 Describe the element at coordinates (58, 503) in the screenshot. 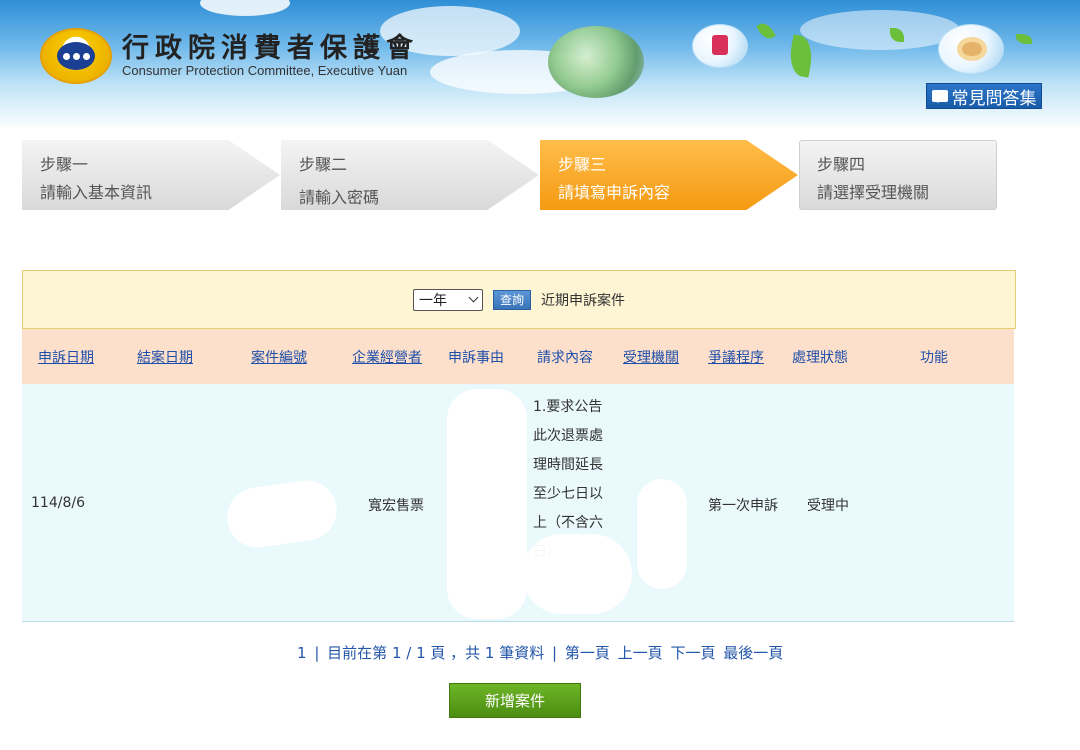

I see `cell-filing-date: 114/8/6` at that location.